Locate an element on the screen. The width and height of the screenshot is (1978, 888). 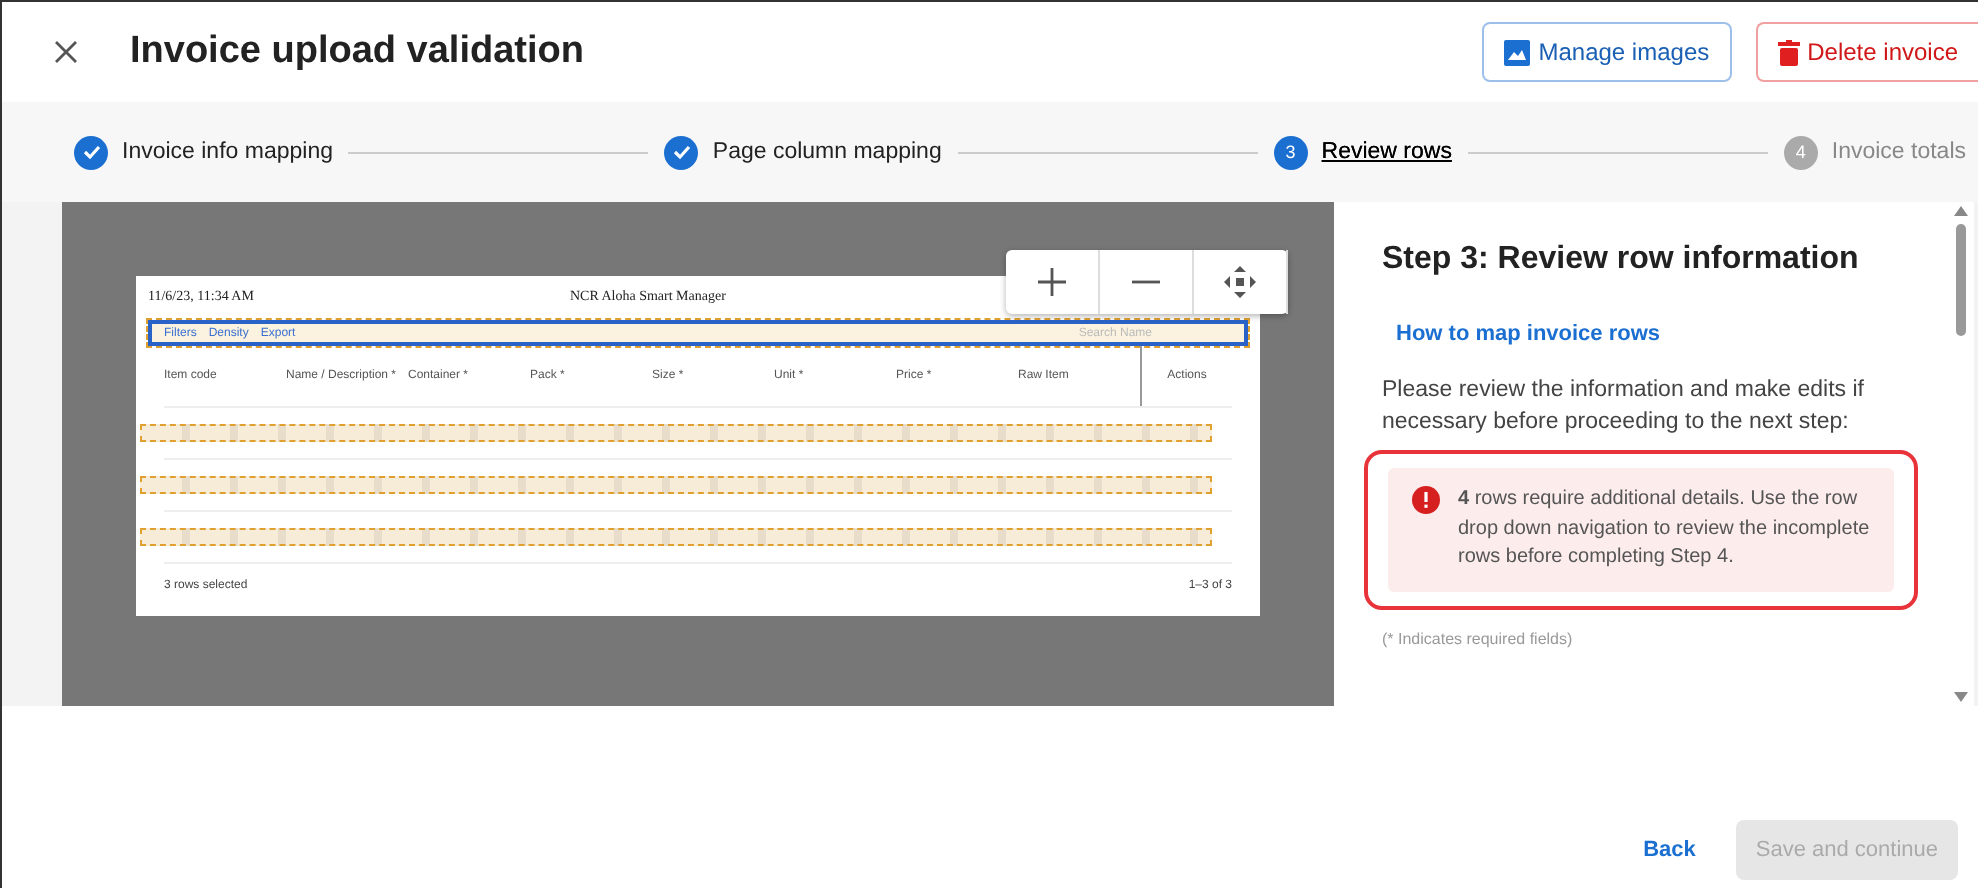
back-link: Back is located at coordinates (1669, 850).